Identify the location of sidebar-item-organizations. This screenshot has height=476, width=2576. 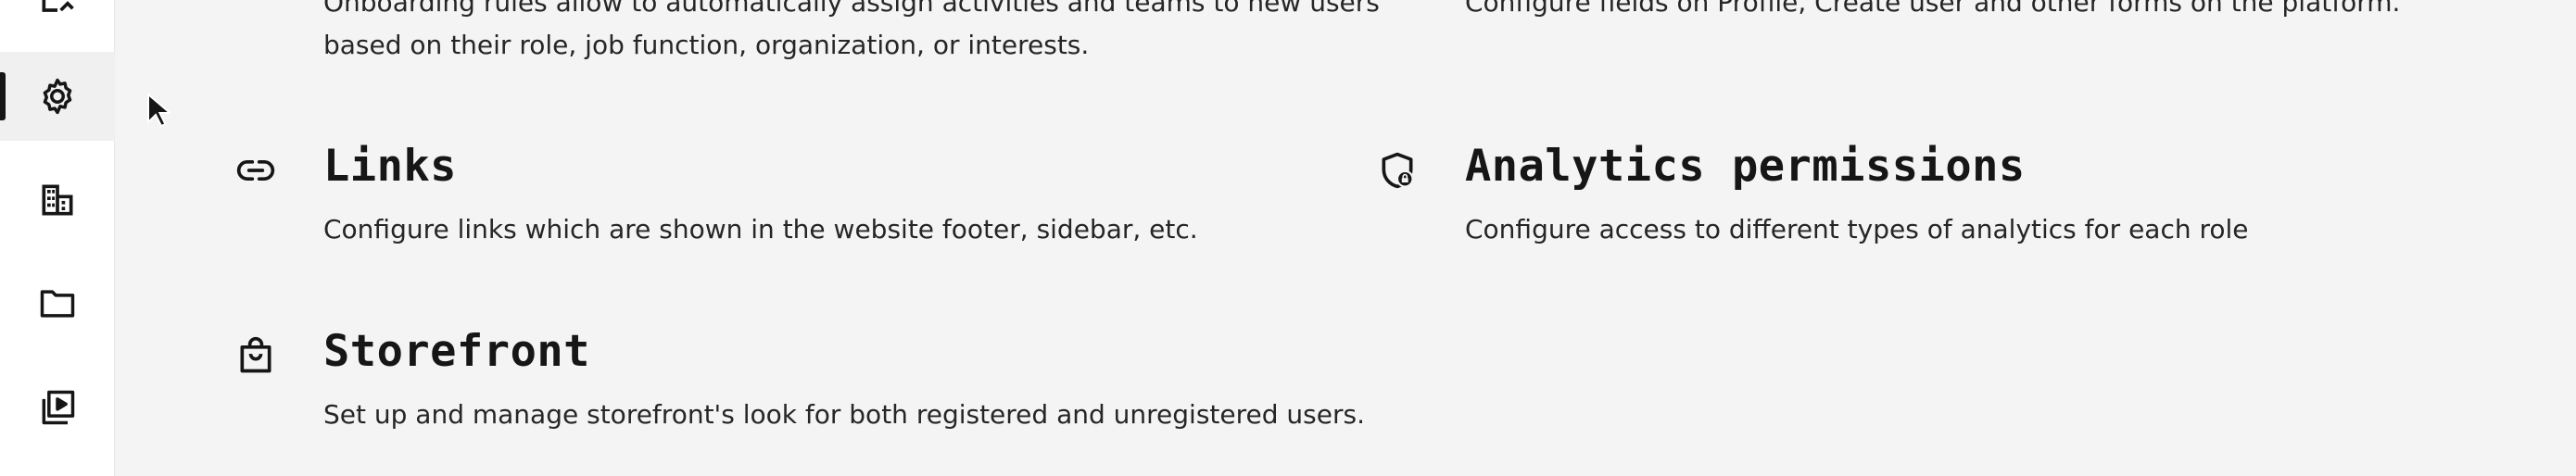
(57, 200).